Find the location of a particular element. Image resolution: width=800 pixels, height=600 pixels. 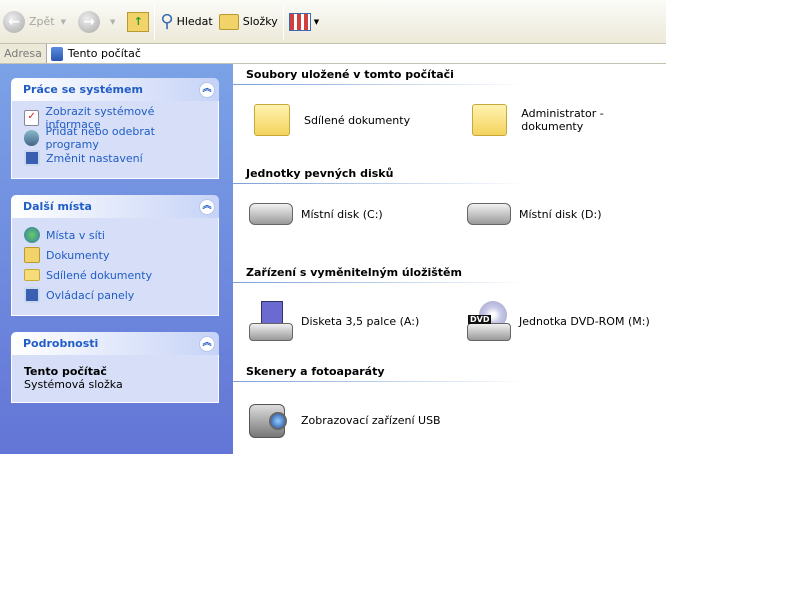

forward-arrow-icon: → is located at coordinates (89, 21).